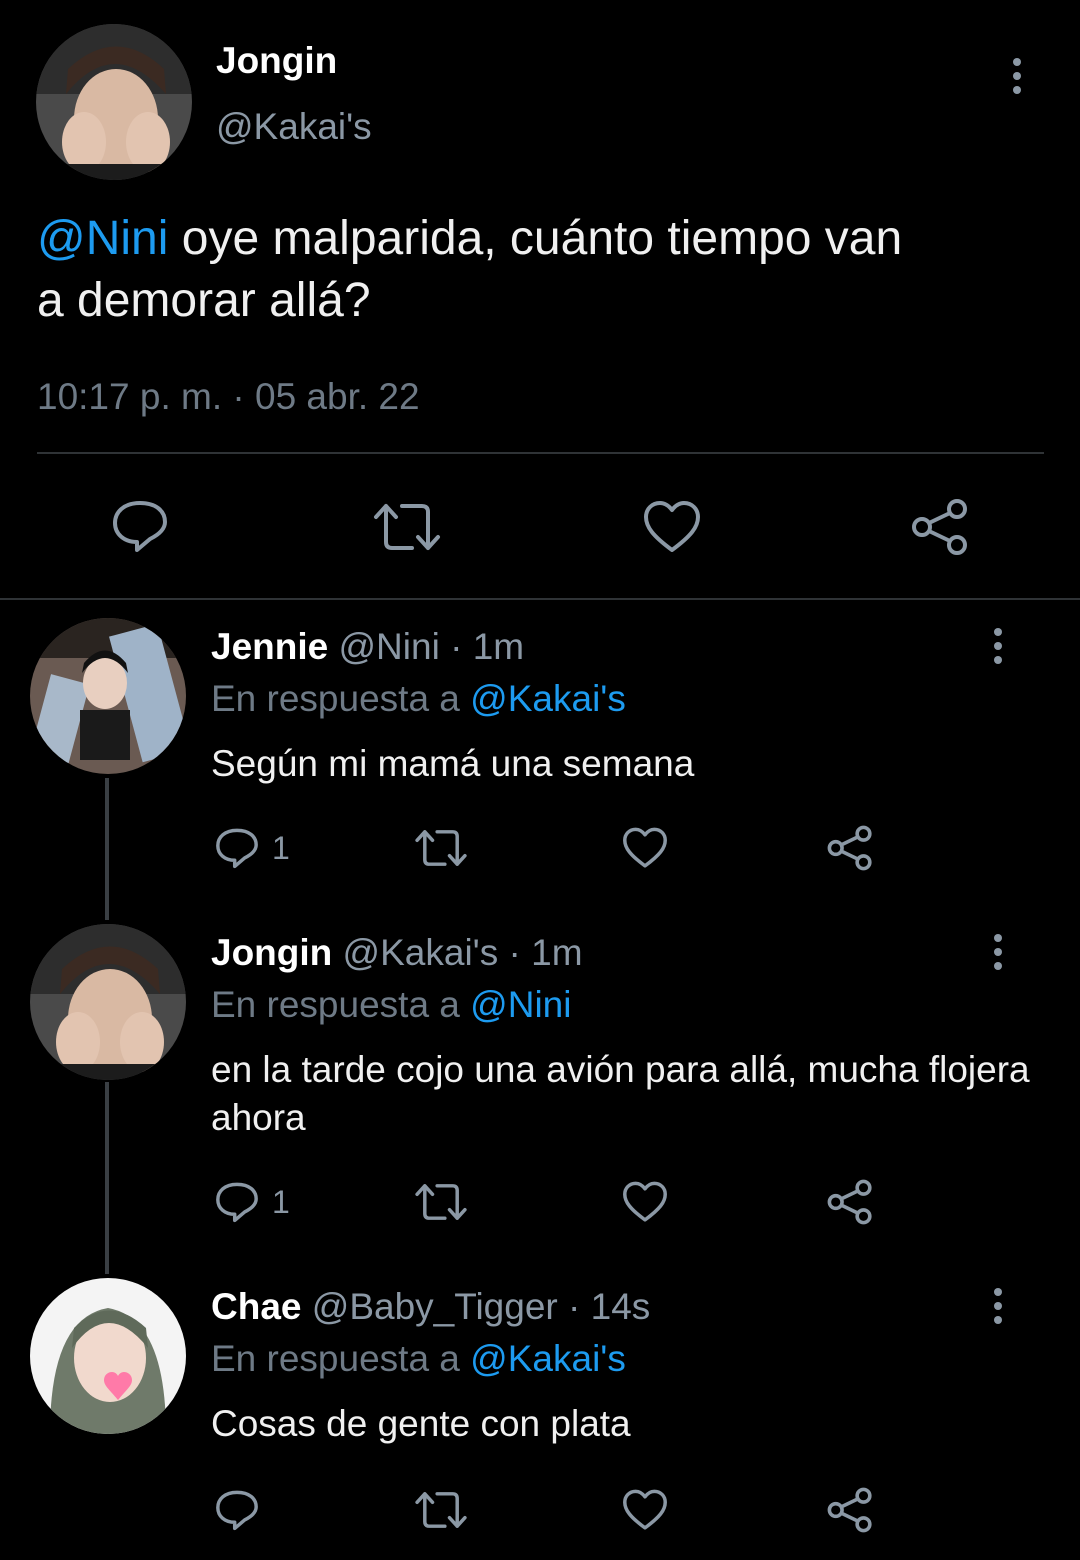  I want to click on reply-time: · 14s, so click(609, 1306).